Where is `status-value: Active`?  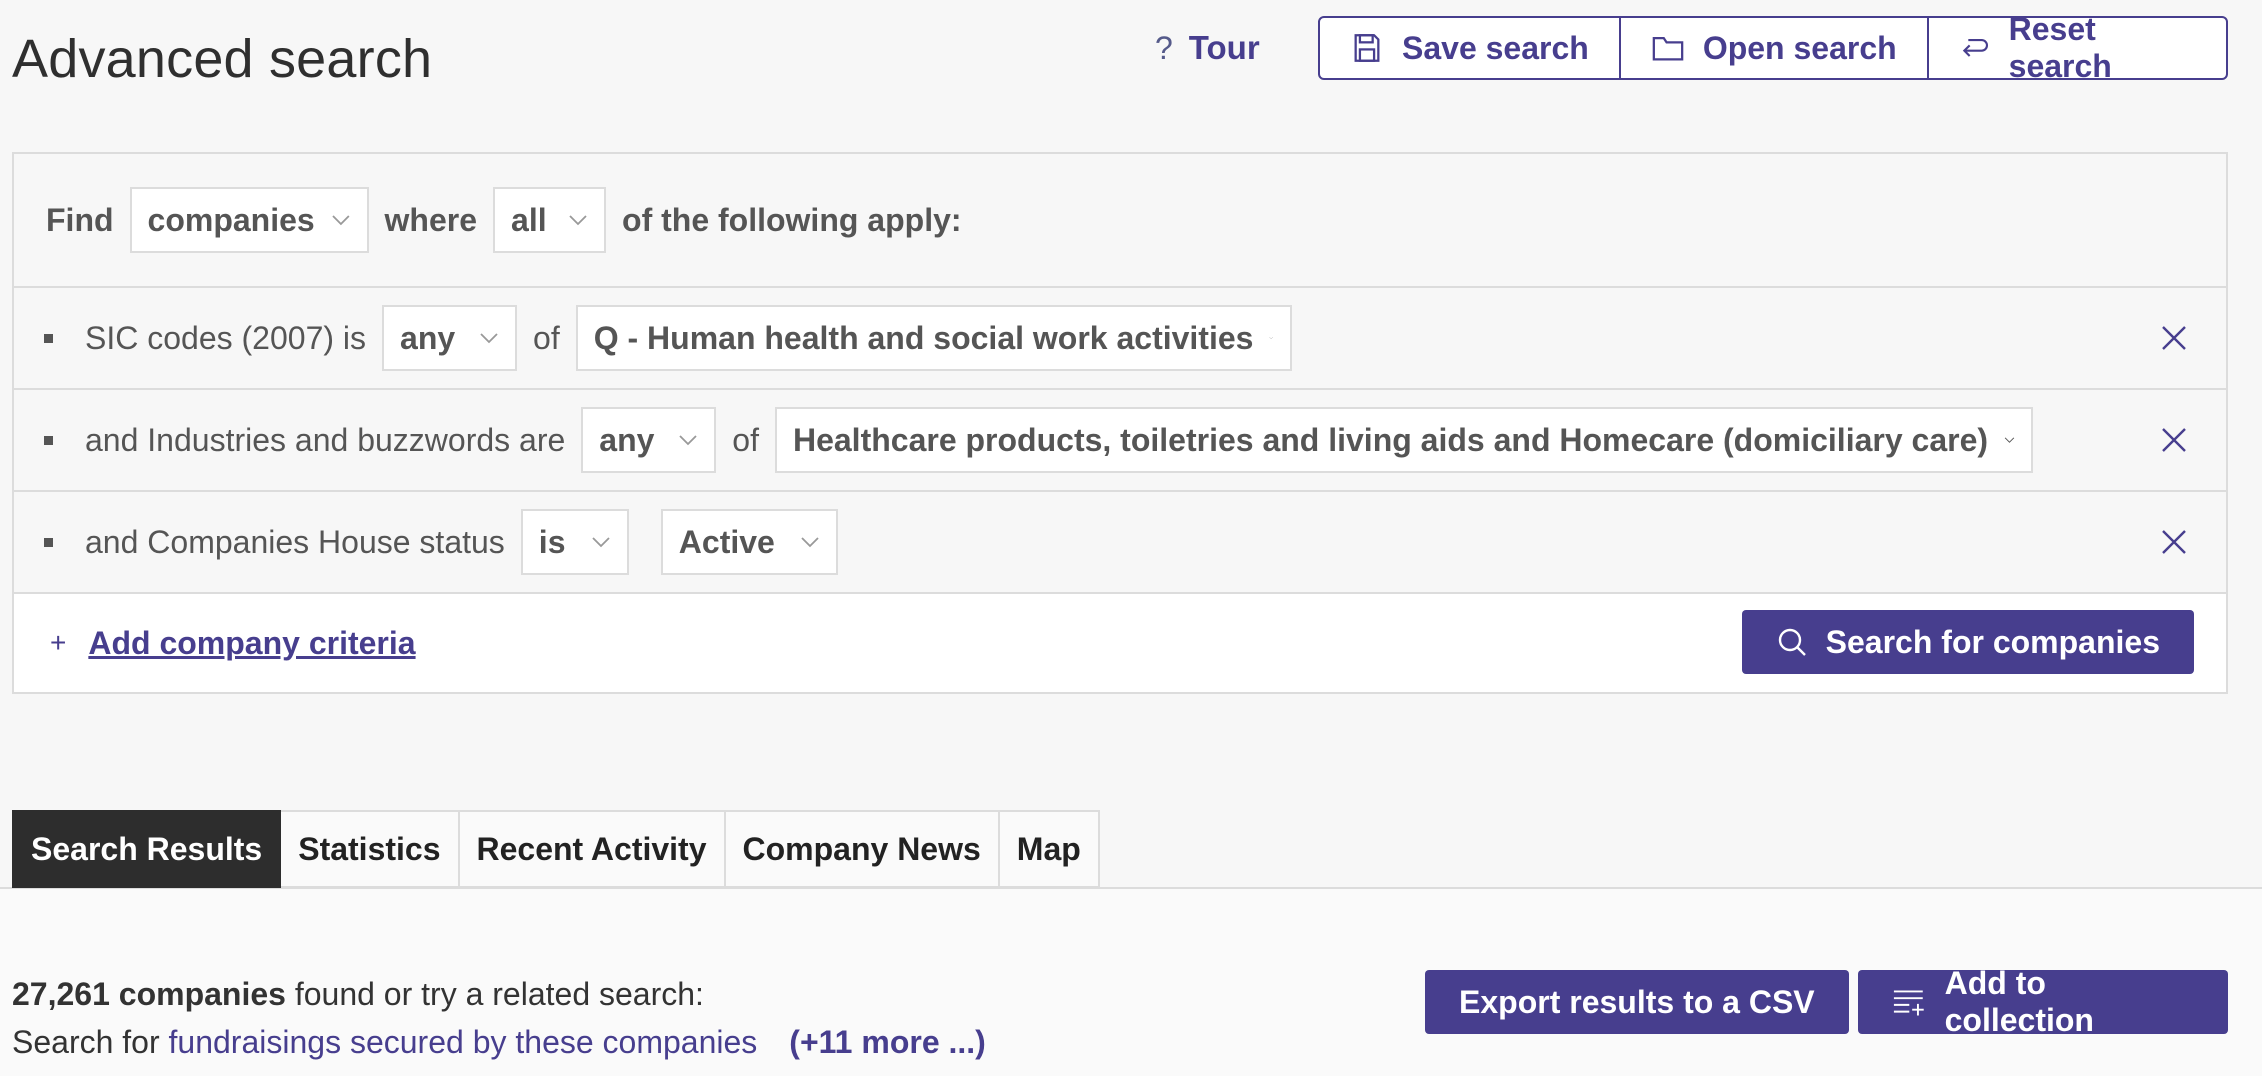
status-value: Active is located at coordinates (726, 541).